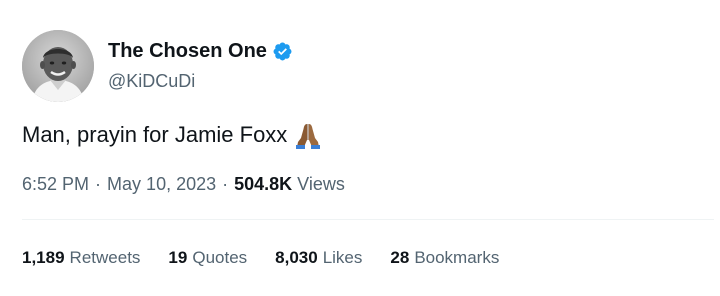  I want to click on divider, so click(368, 219).